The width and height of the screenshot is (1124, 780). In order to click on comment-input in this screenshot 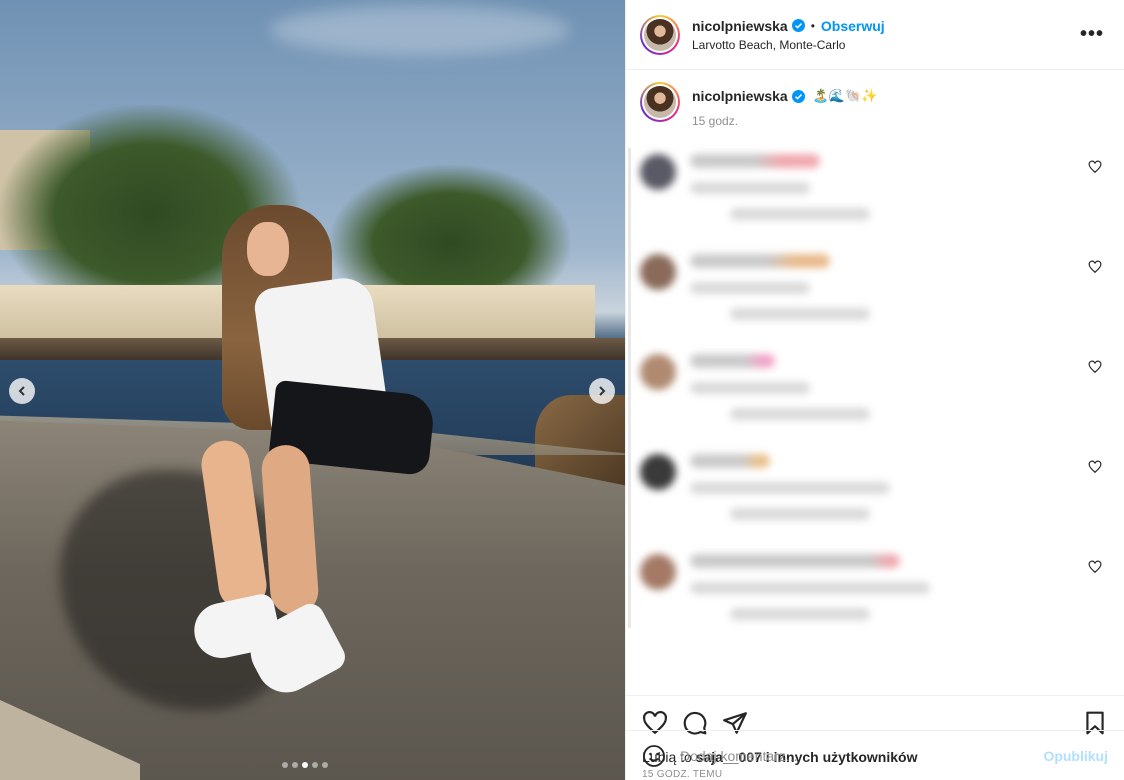, I will do `click(862, 755)`.